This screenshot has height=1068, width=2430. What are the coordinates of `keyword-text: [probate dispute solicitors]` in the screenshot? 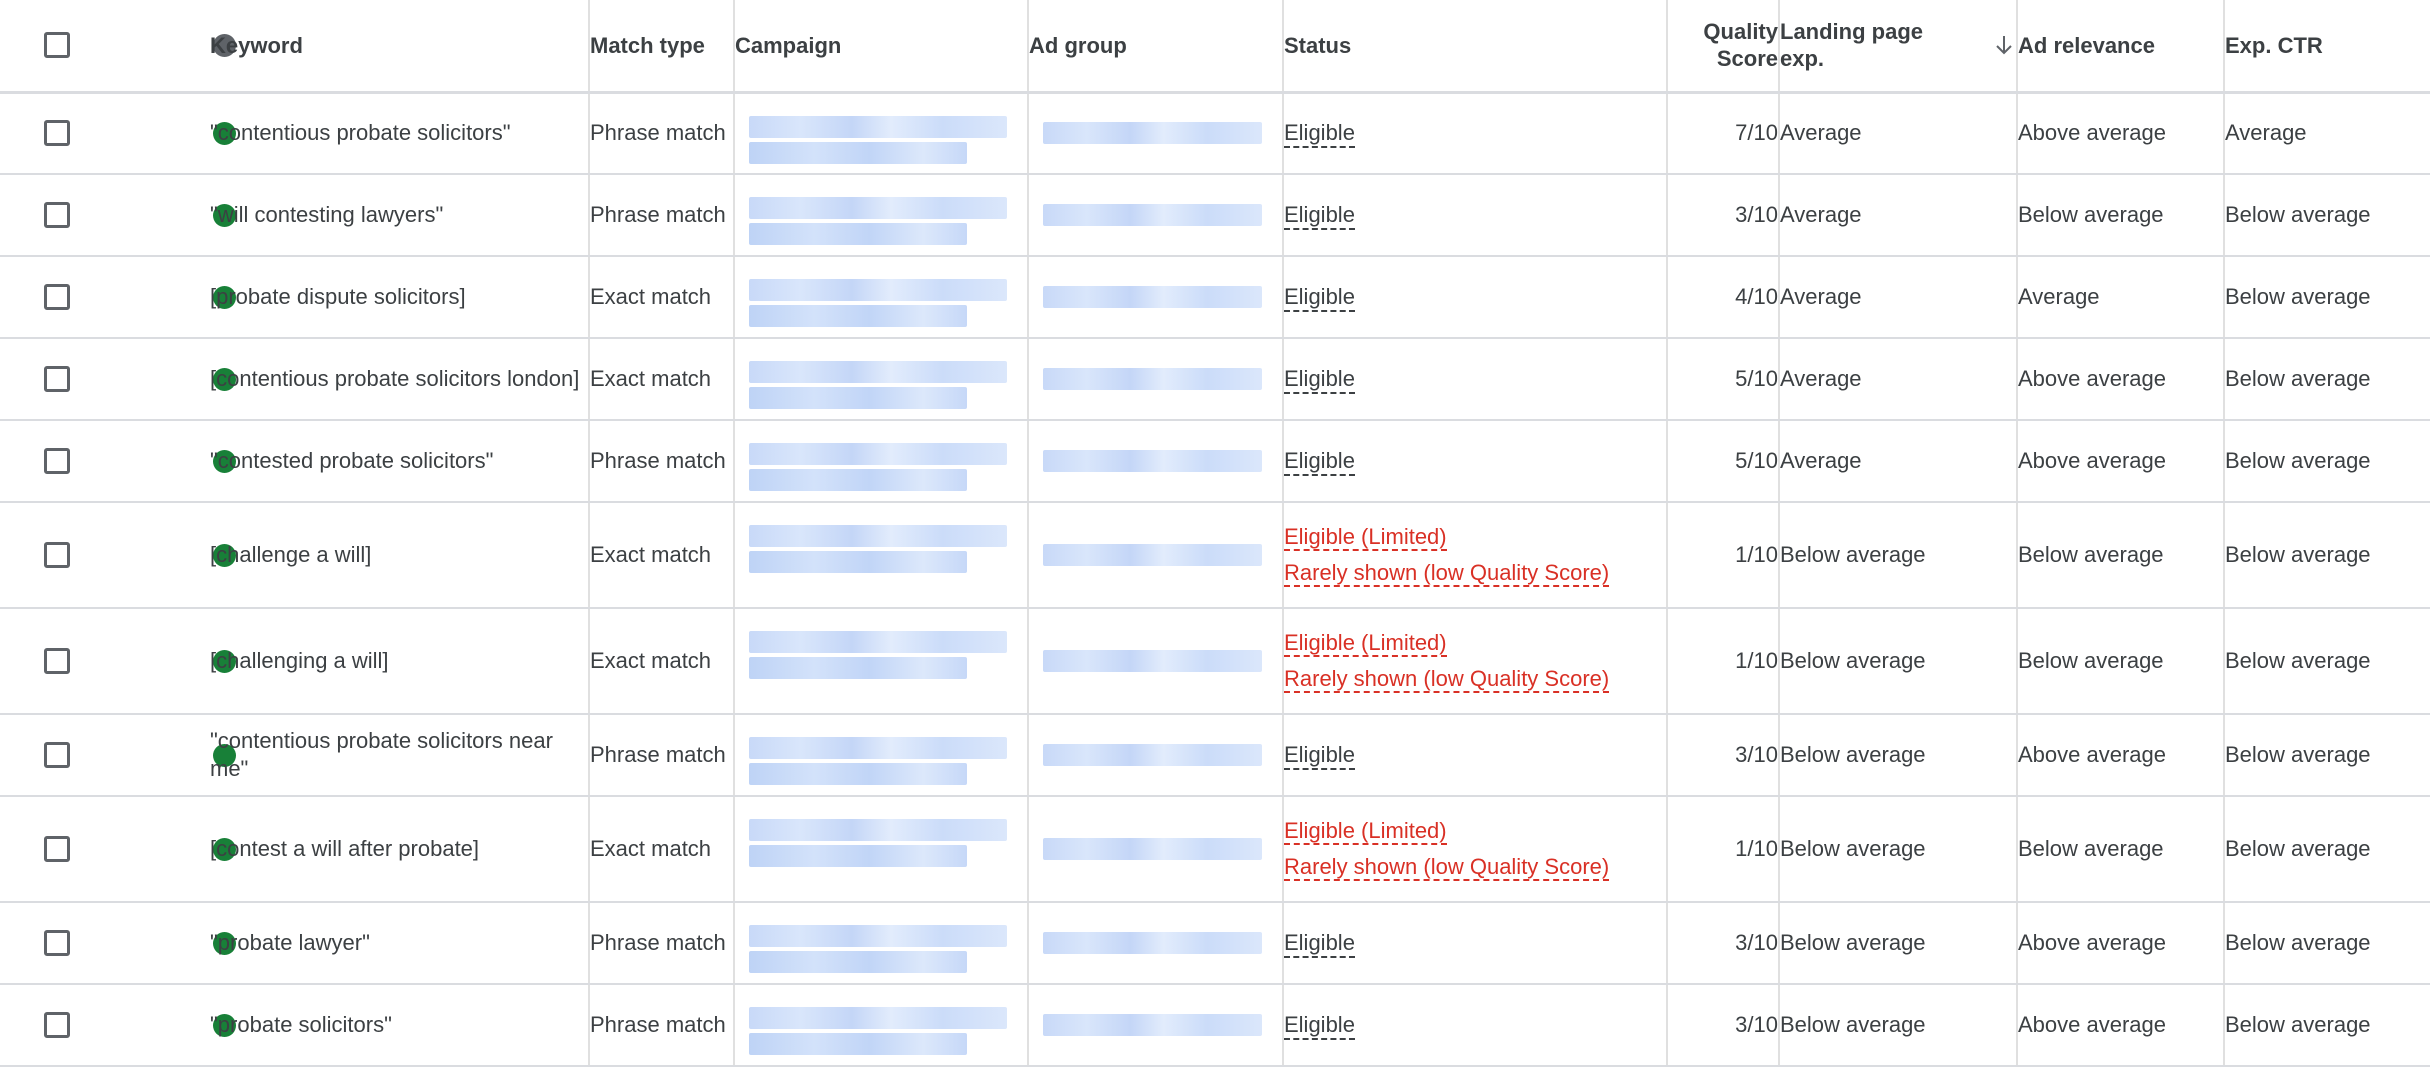 It's located at (338, 296).